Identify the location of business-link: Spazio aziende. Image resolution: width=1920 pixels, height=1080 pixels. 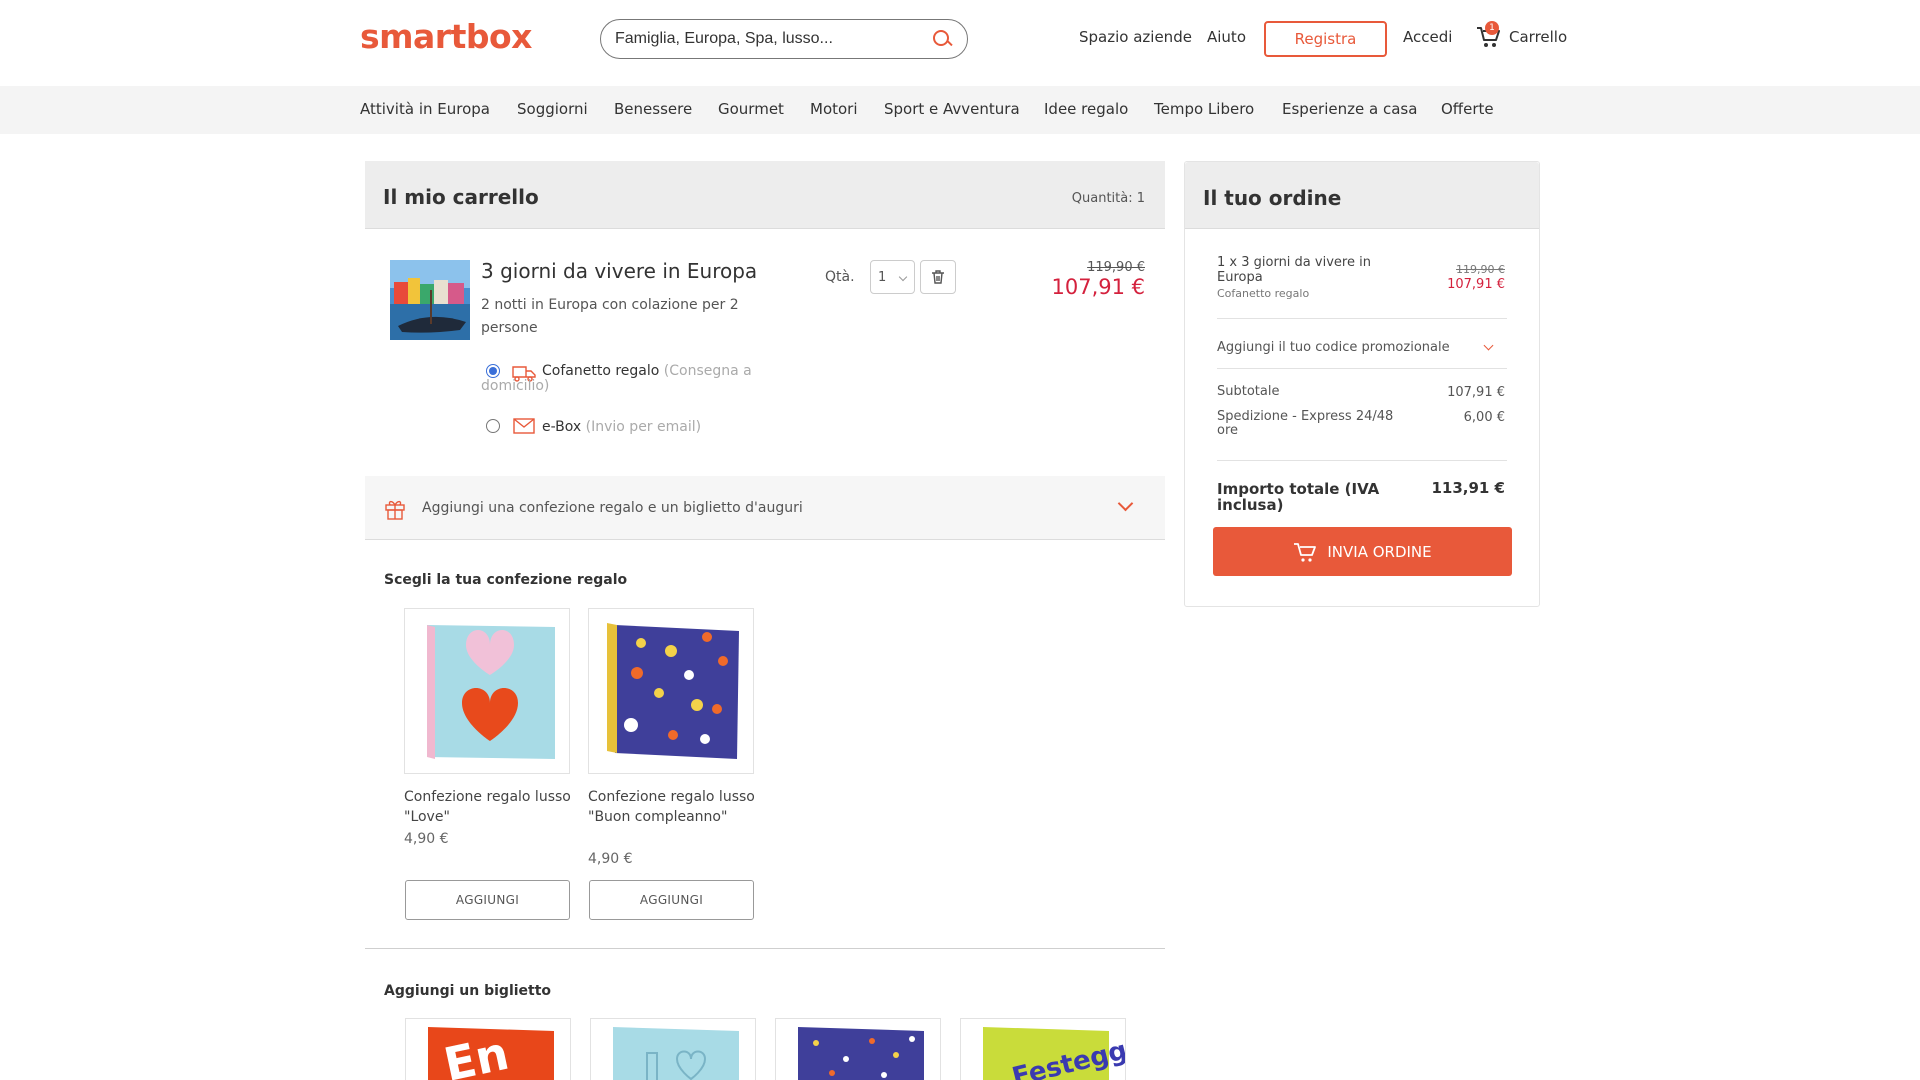
(1135, 37).